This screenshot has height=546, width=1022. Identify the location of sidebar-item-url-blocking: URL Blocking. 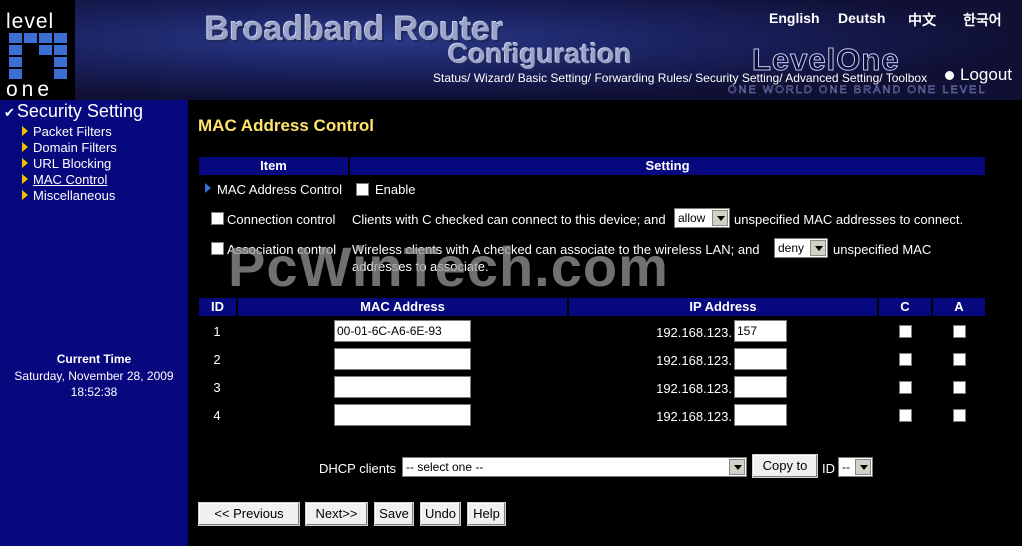
(66, 163).